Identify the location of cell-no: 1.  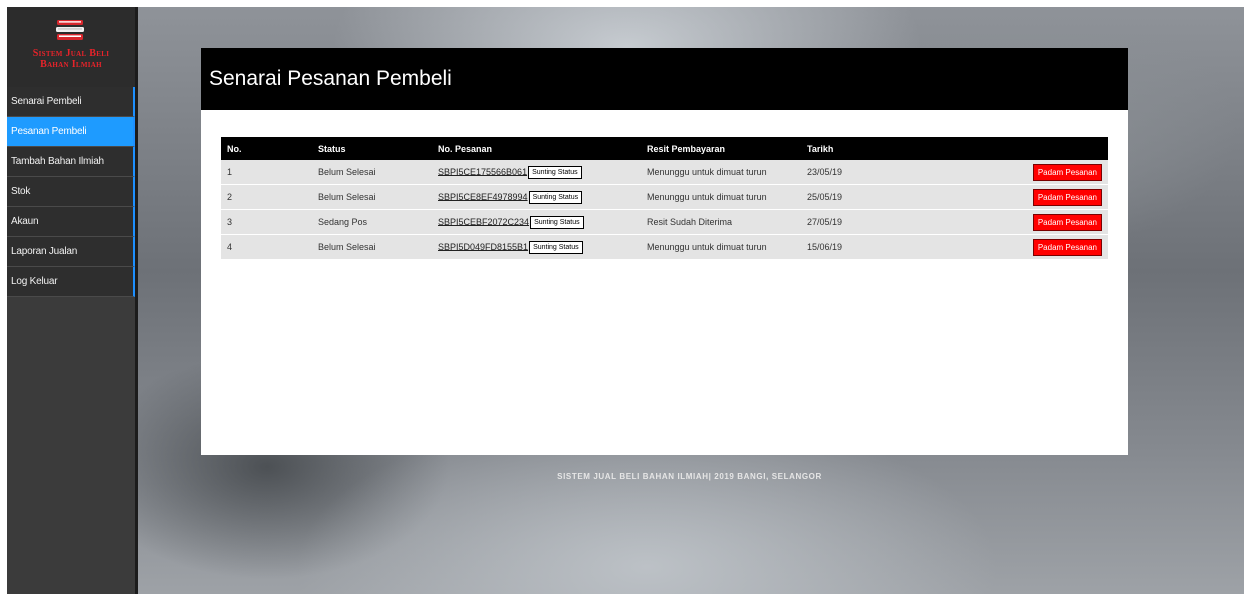
(266, 172).